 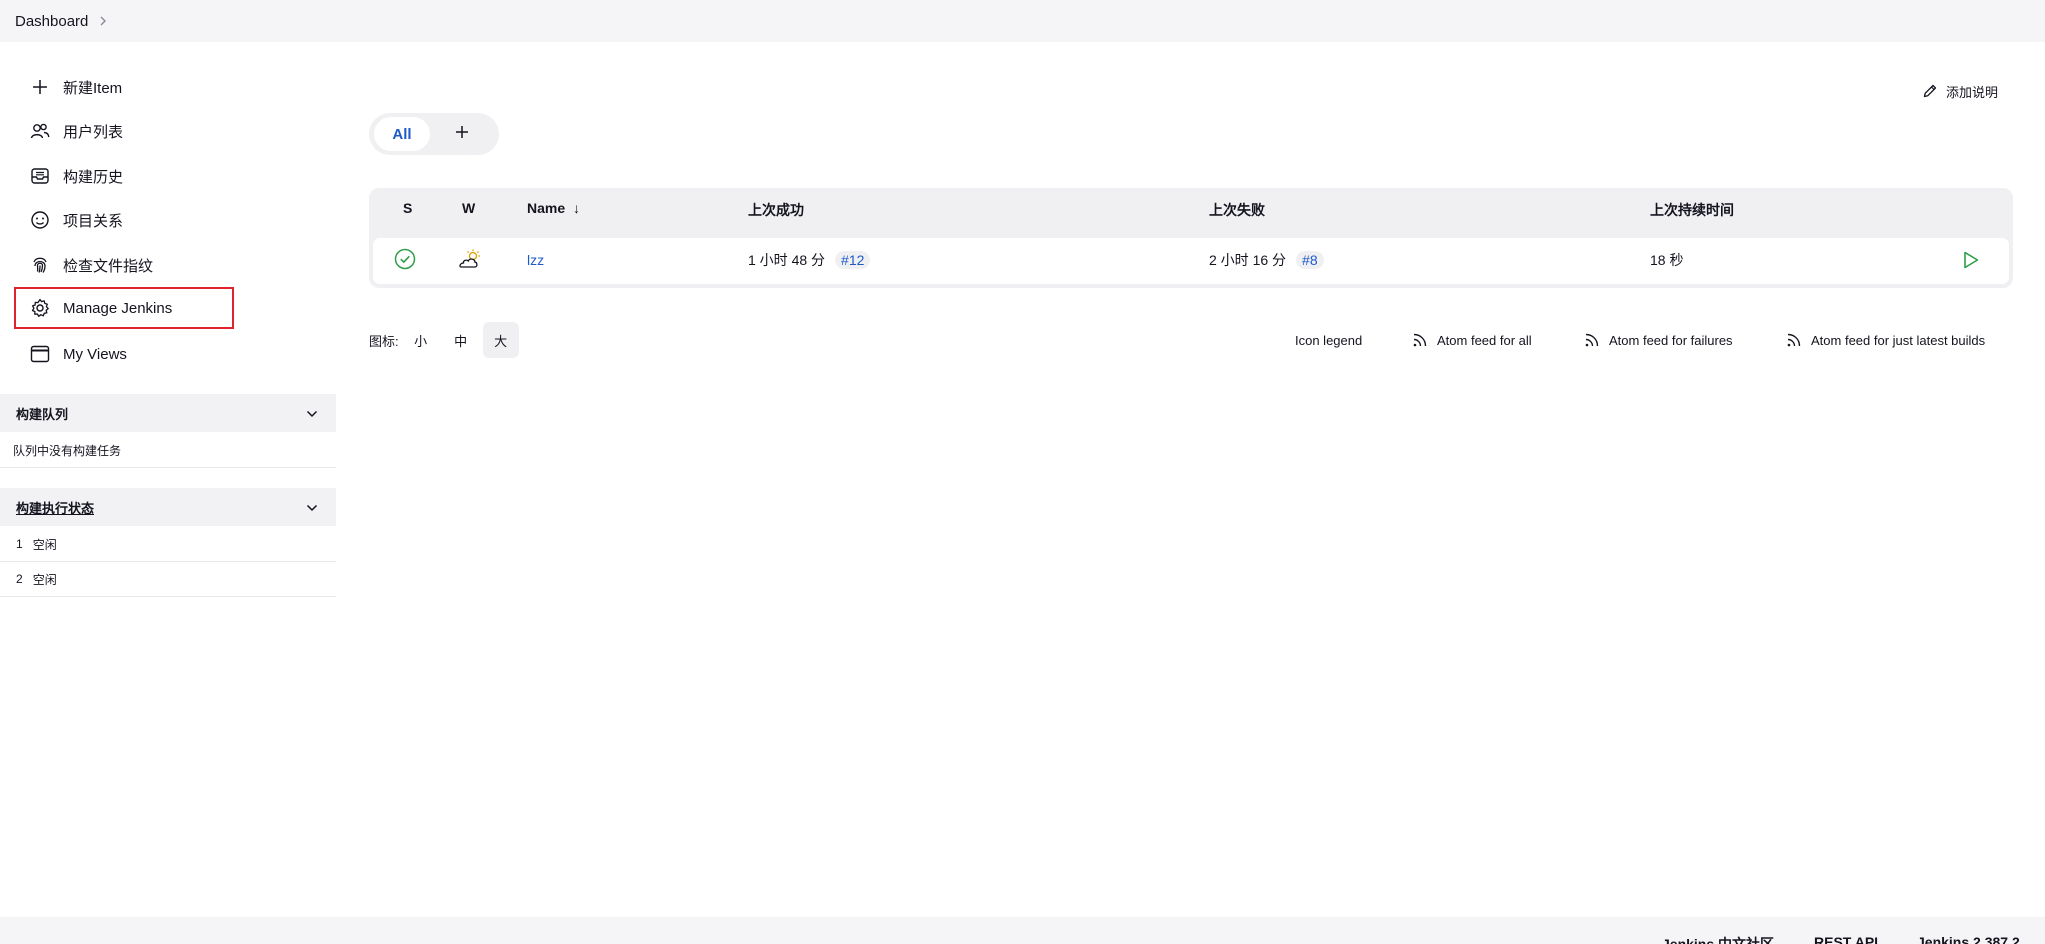 I want to click on last-failure-cell: 2 小时 16 分 #8, so click(x=1266, y=260).